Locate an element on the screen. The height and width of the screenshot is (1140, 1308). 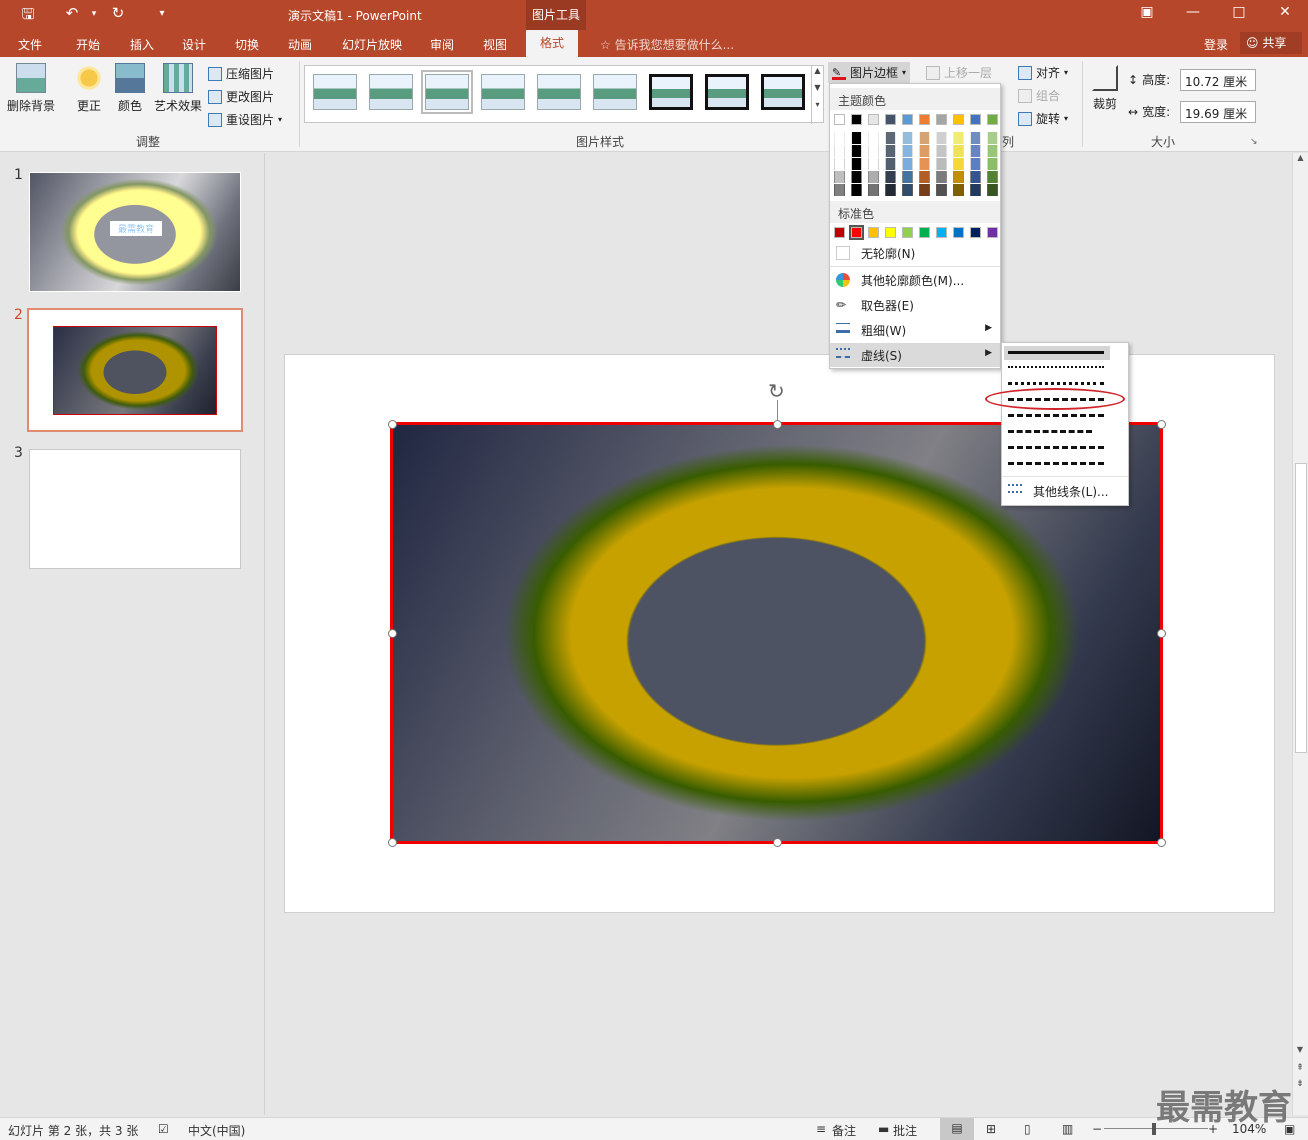
spellcheck-icon: ☑ is located at coordinates (163, 1129).